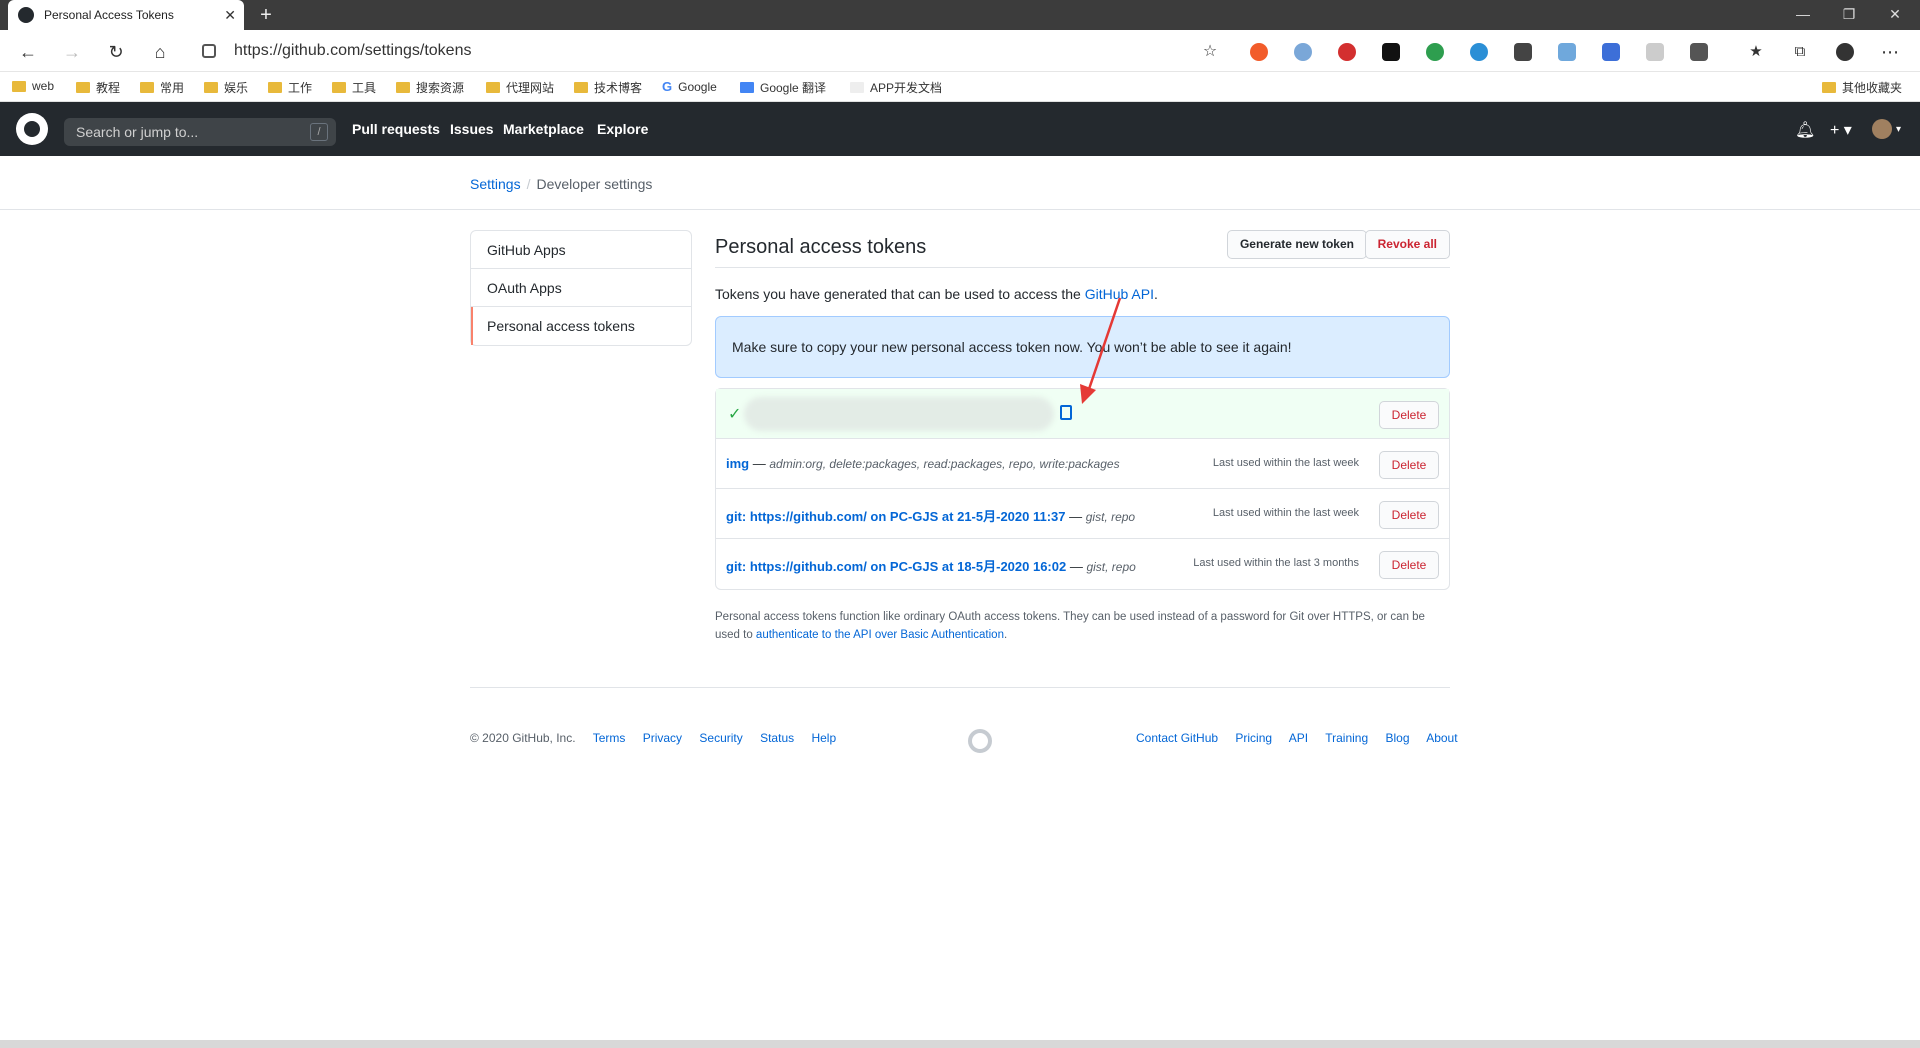 The image size is (1920, 1048). What do you see at coordinates (823, 738) in the screenshot?
I see `footer-link-help: Help` at bounding box center [823, 738].